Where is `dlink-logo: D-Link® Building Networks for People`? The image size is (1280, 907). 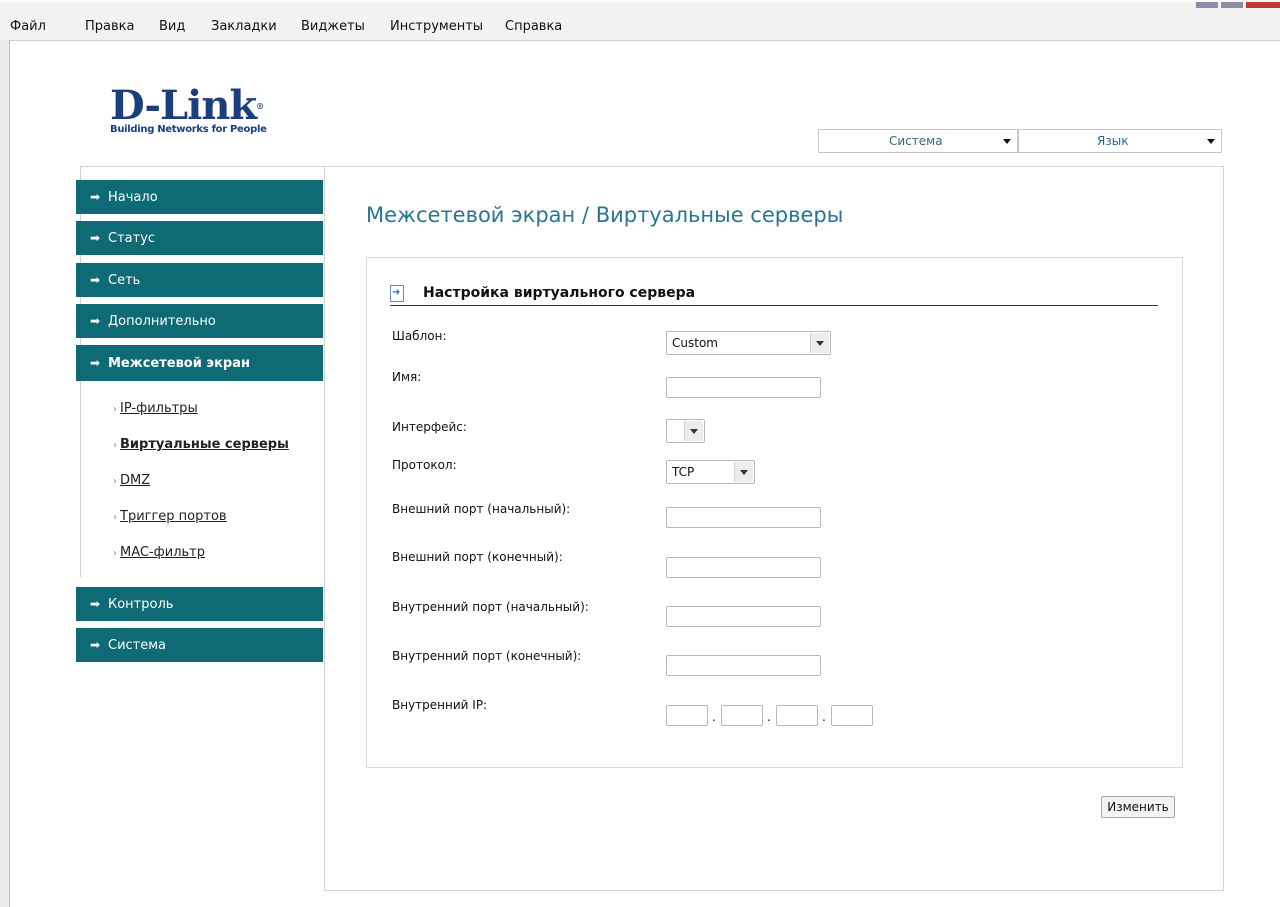
dlink-logo: D-Link® Building Networks for People is located at coordinates (188, 111).